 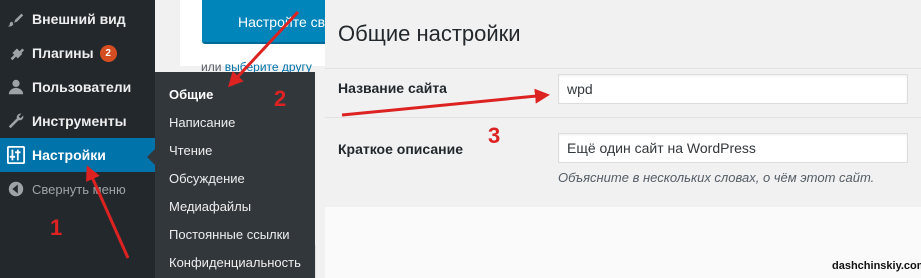 What do you see at coordinates (733, 89) in the screenshot?
I see `site-title-input` at bounding box center [733, 89].